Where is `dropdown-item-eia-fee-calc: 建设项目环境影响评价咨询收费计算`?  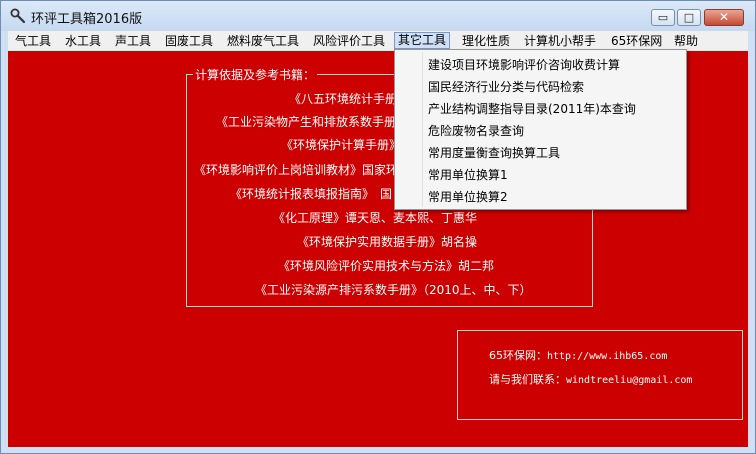 dropdown-item-eia-fee-calc: 建设项目环境影响评价咨询收费计算 is located at coordinates (524, 64).